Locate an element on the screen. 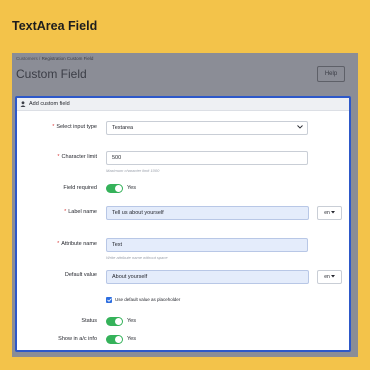  panel-title: Add custom field is located at coordinates (49, 104).